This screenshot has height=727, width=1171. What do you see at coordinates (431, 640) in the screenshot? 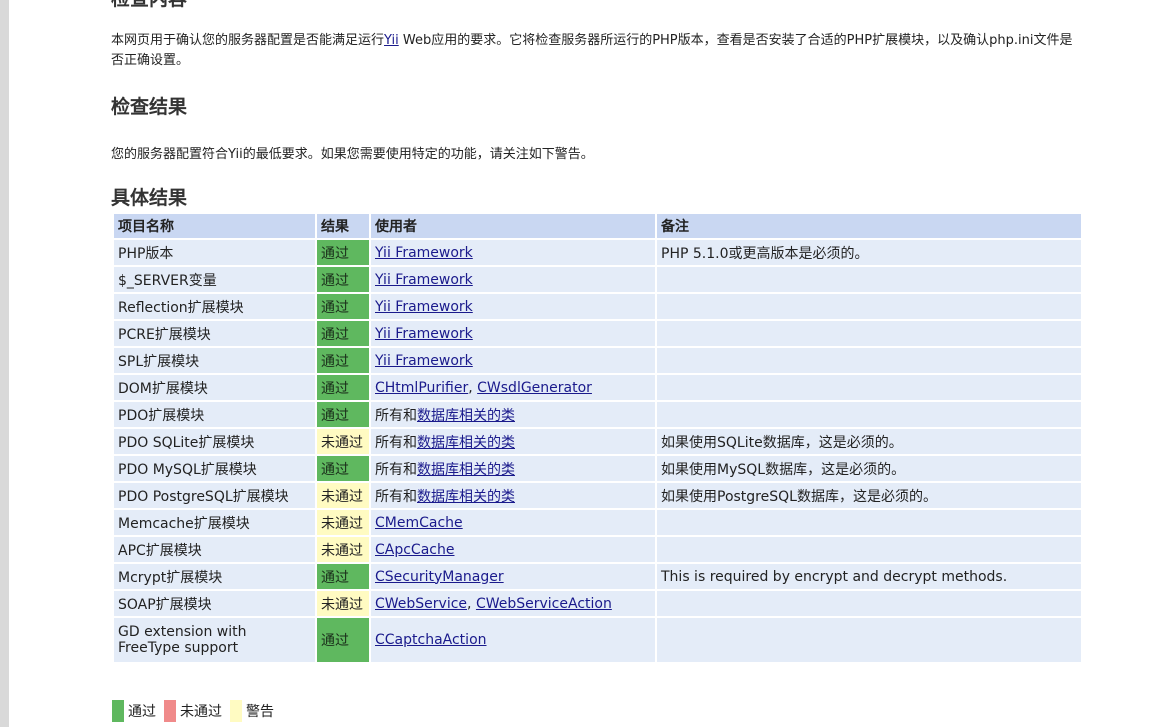
I see `used-by-link: CCaptchaAction` at bounding box center [431, 640].